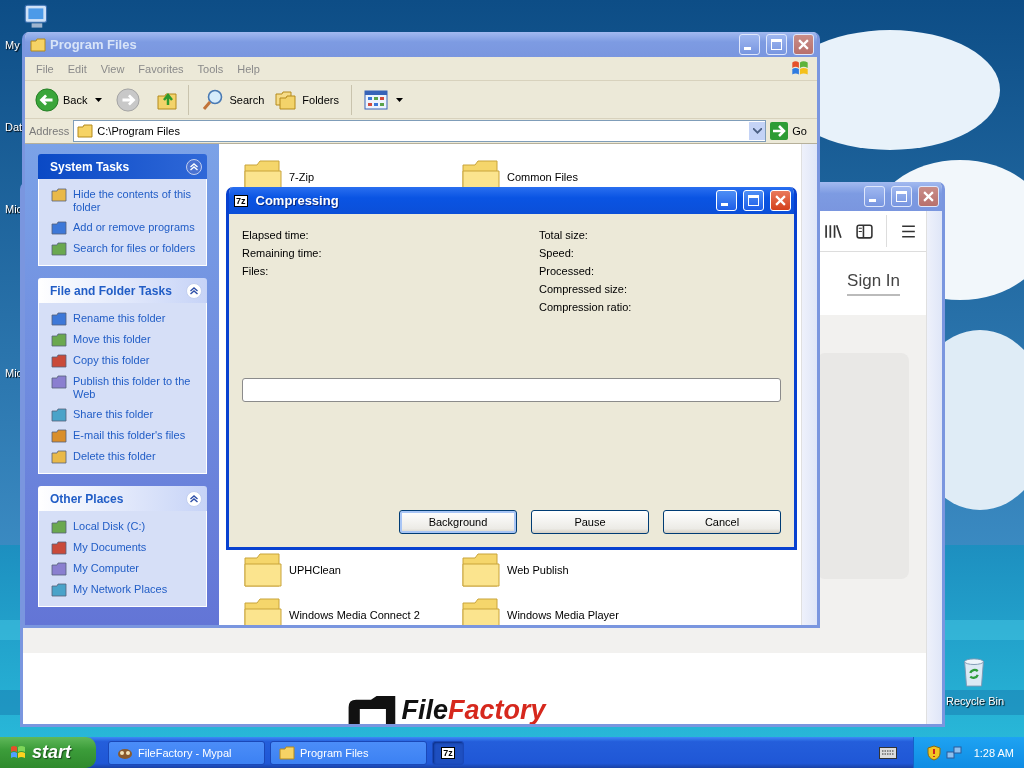  What do you see at coordinates (302, 177) in the screenshot?
I see `file-name: 7-Zip` at bounding box center [302, 177].